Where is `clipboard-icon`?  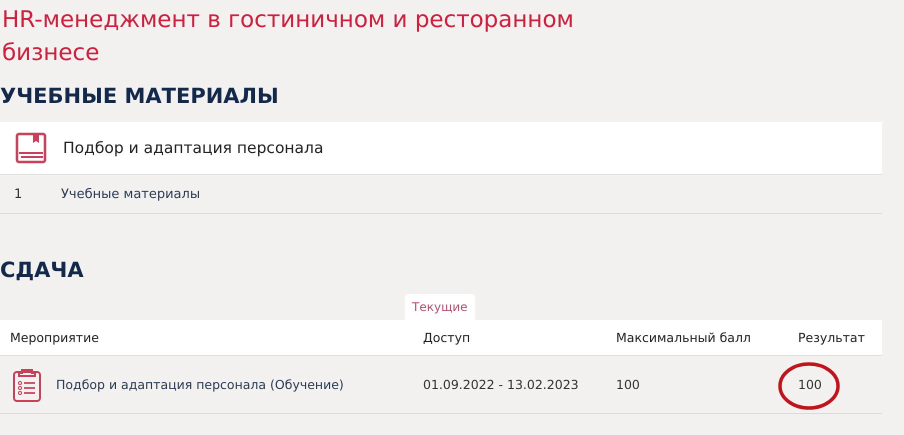
clipboard-icon is located at coordinates (27, 384).